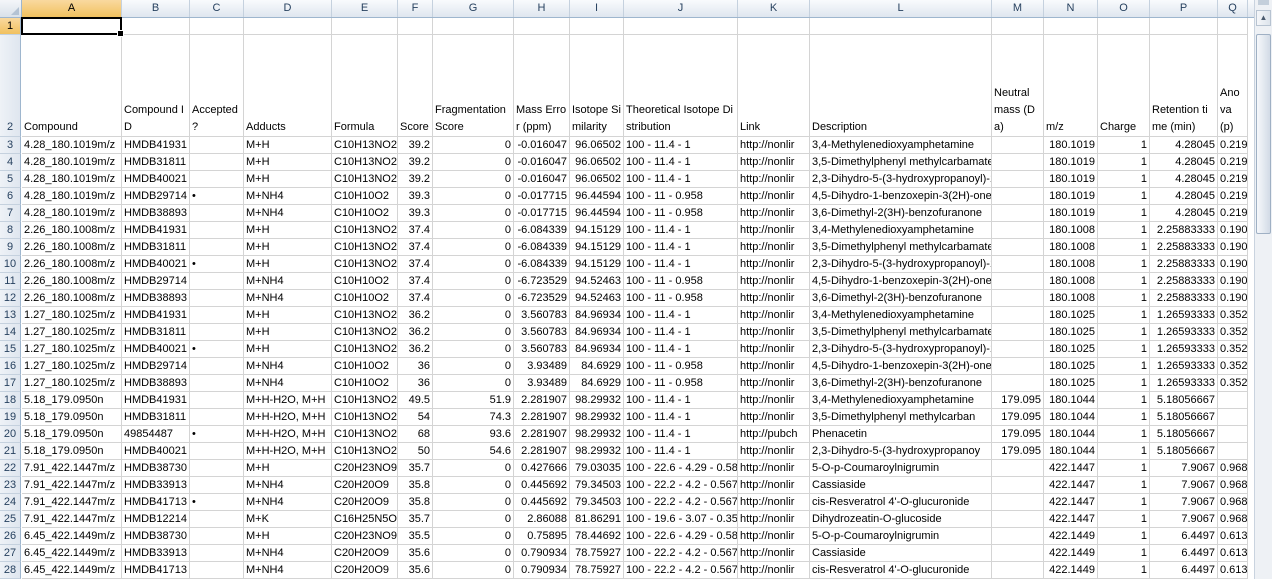 The width and height of the screenshot is (1272, 579). Describe the element at coordinates (1124, 434) in the screenshot. I see `cell-O20: 1` at that location.